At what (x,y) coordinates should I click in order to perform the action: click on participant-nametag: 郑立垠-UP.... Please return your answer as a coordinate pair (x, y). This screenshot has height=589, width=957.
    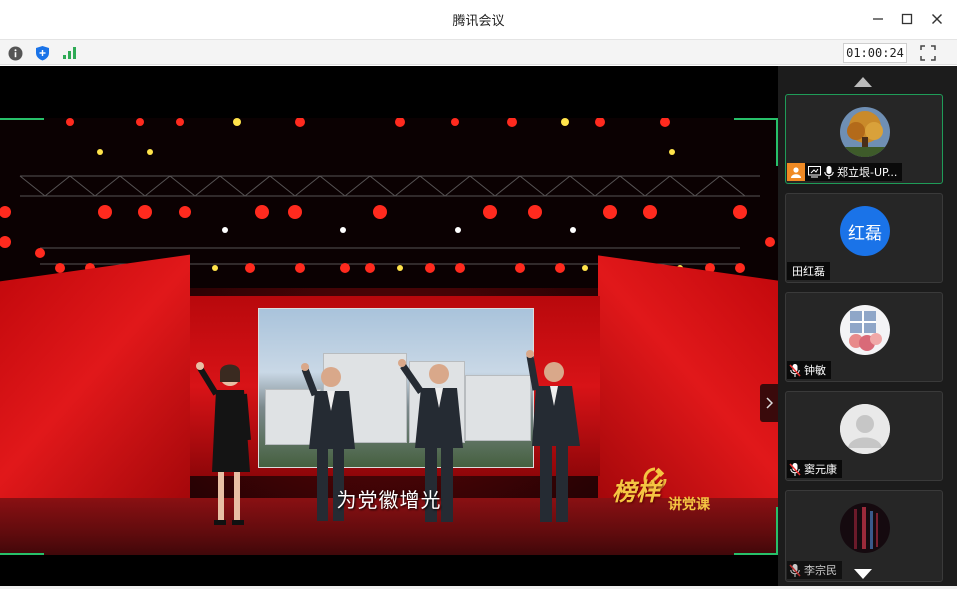
    Looking at the image, I should click on (845, 172).